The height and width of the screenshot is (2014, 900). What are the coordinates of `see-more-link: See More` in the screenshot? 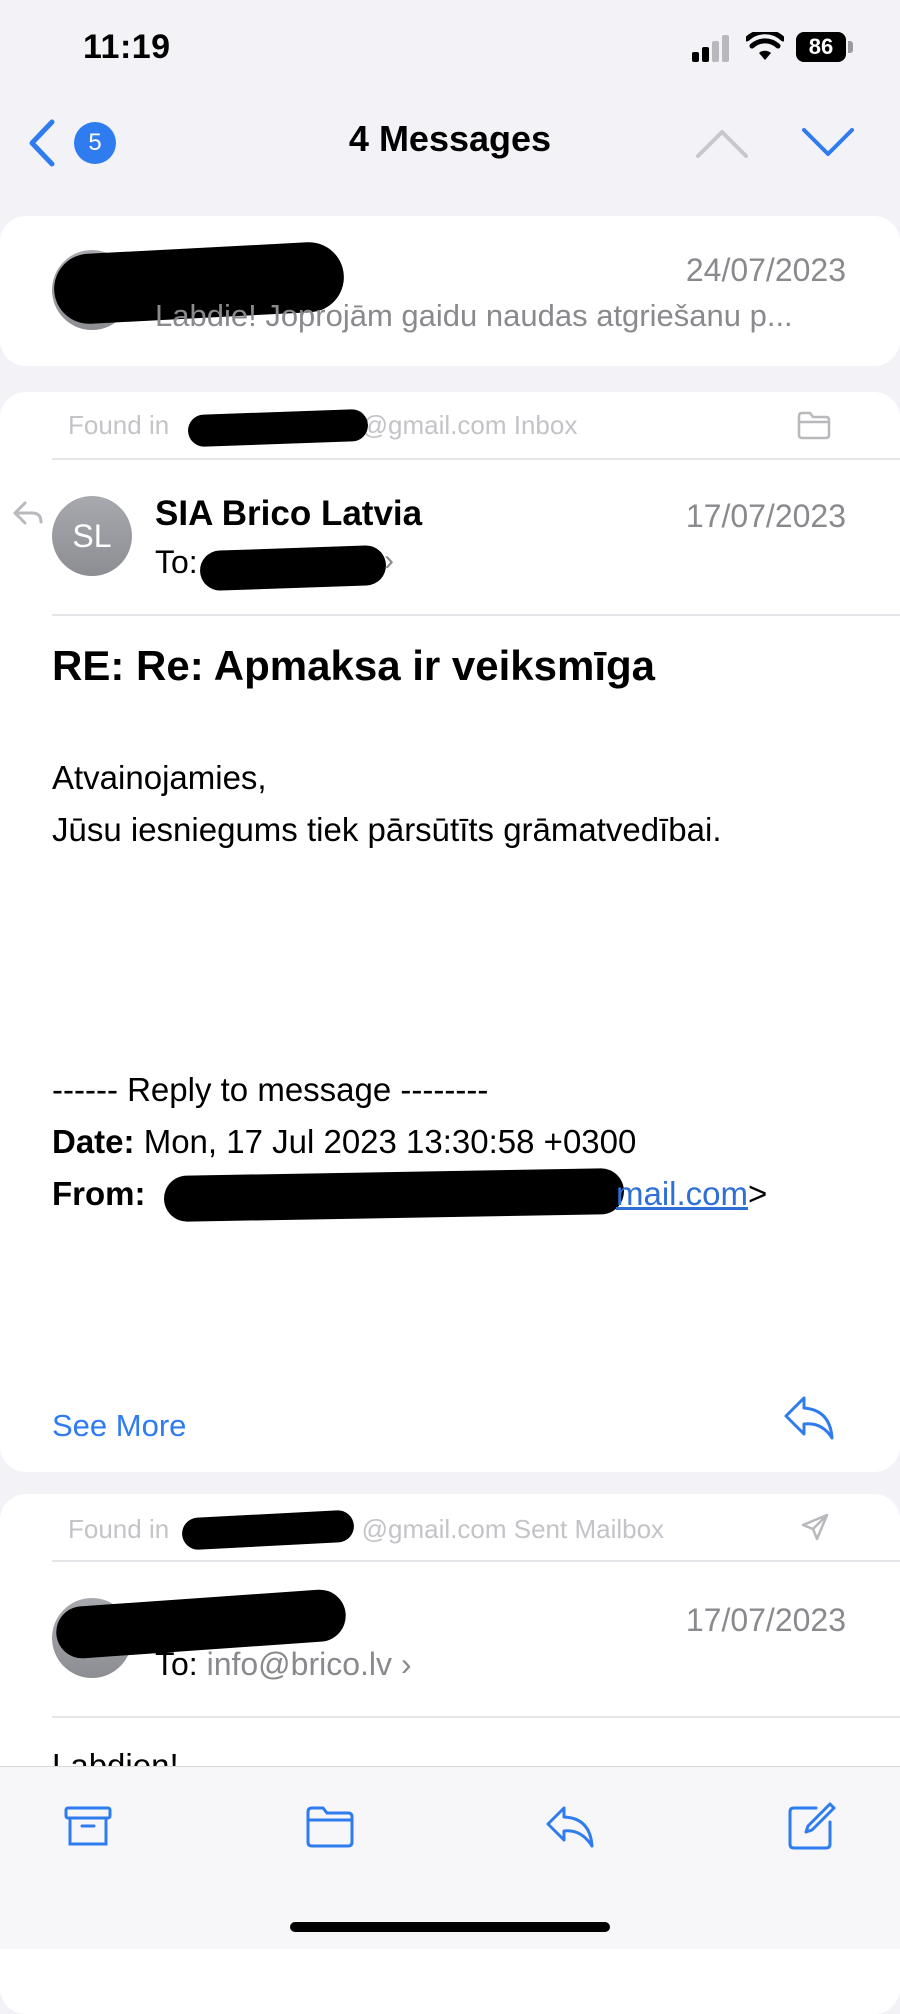 It's located at (119, 1426).